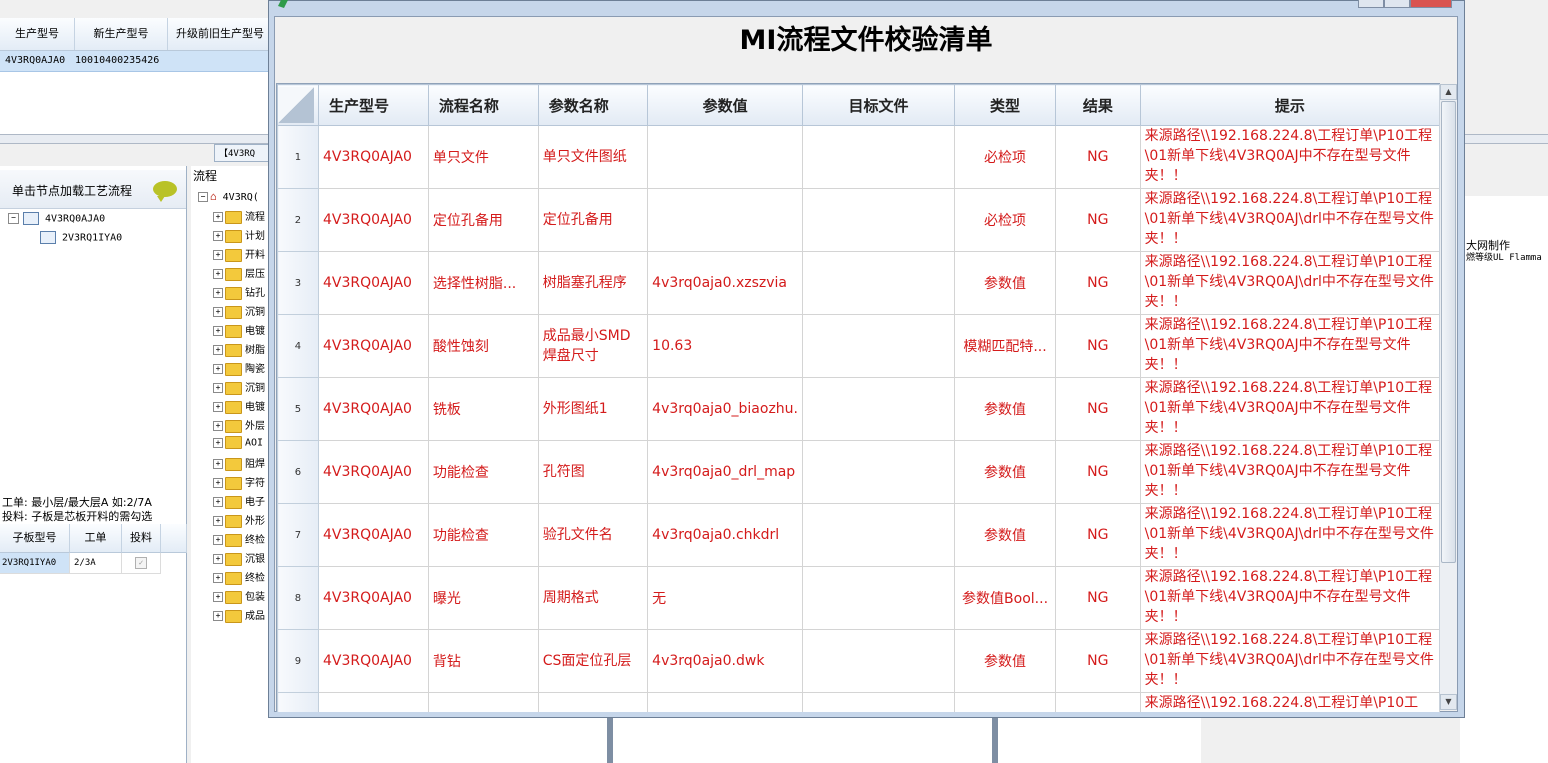 This screenshot has height=763, width=1548. I want to click on cell-param: 单只文件图纸, so click(593, 157).